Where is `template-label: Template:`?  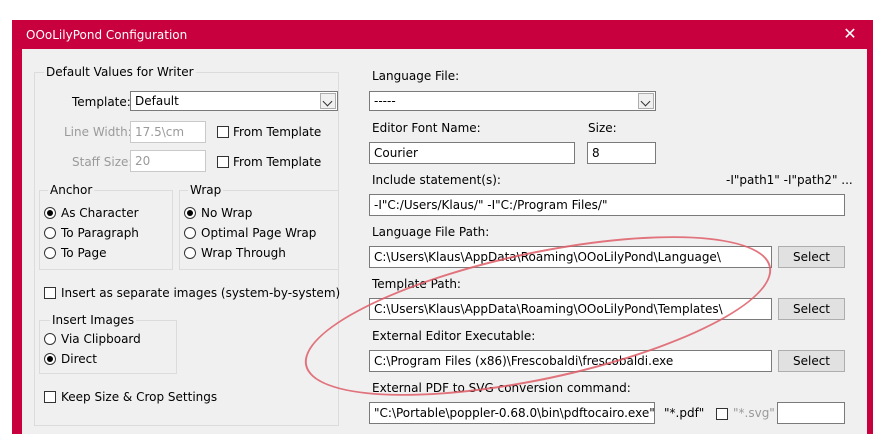
template-label: Template: is located at coordinates (101, 102).